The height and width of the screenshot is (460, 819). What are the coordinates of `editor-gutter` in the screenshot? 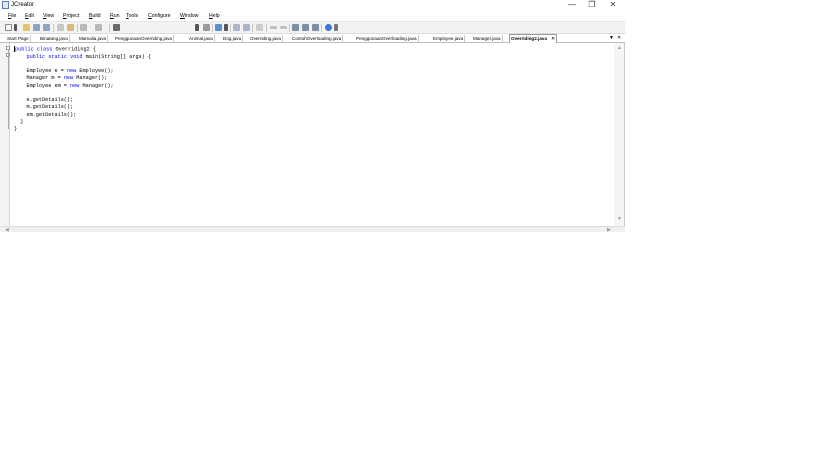 It's located at (5, 134).